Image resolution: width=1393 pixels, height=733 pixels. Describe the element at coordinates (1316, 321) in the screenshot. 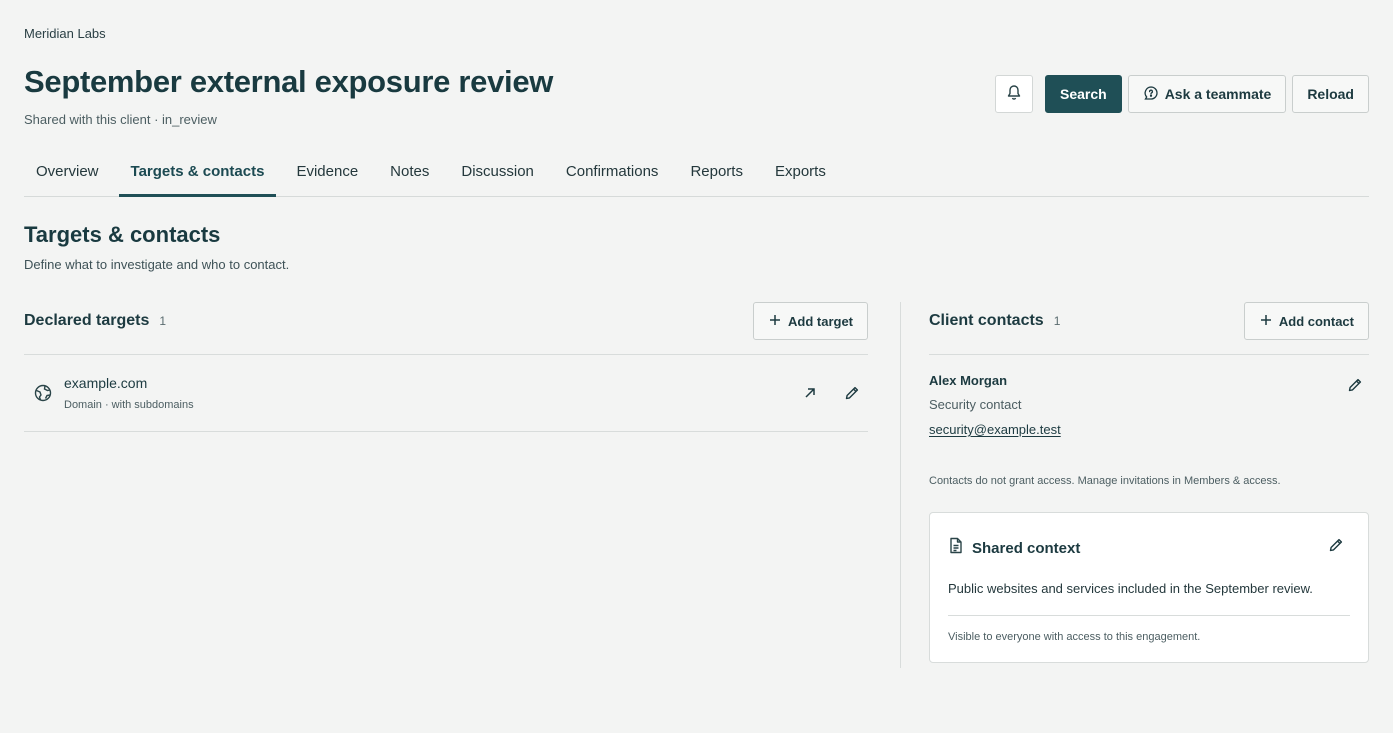

I see `add-contact-label: Add contact` at that location.